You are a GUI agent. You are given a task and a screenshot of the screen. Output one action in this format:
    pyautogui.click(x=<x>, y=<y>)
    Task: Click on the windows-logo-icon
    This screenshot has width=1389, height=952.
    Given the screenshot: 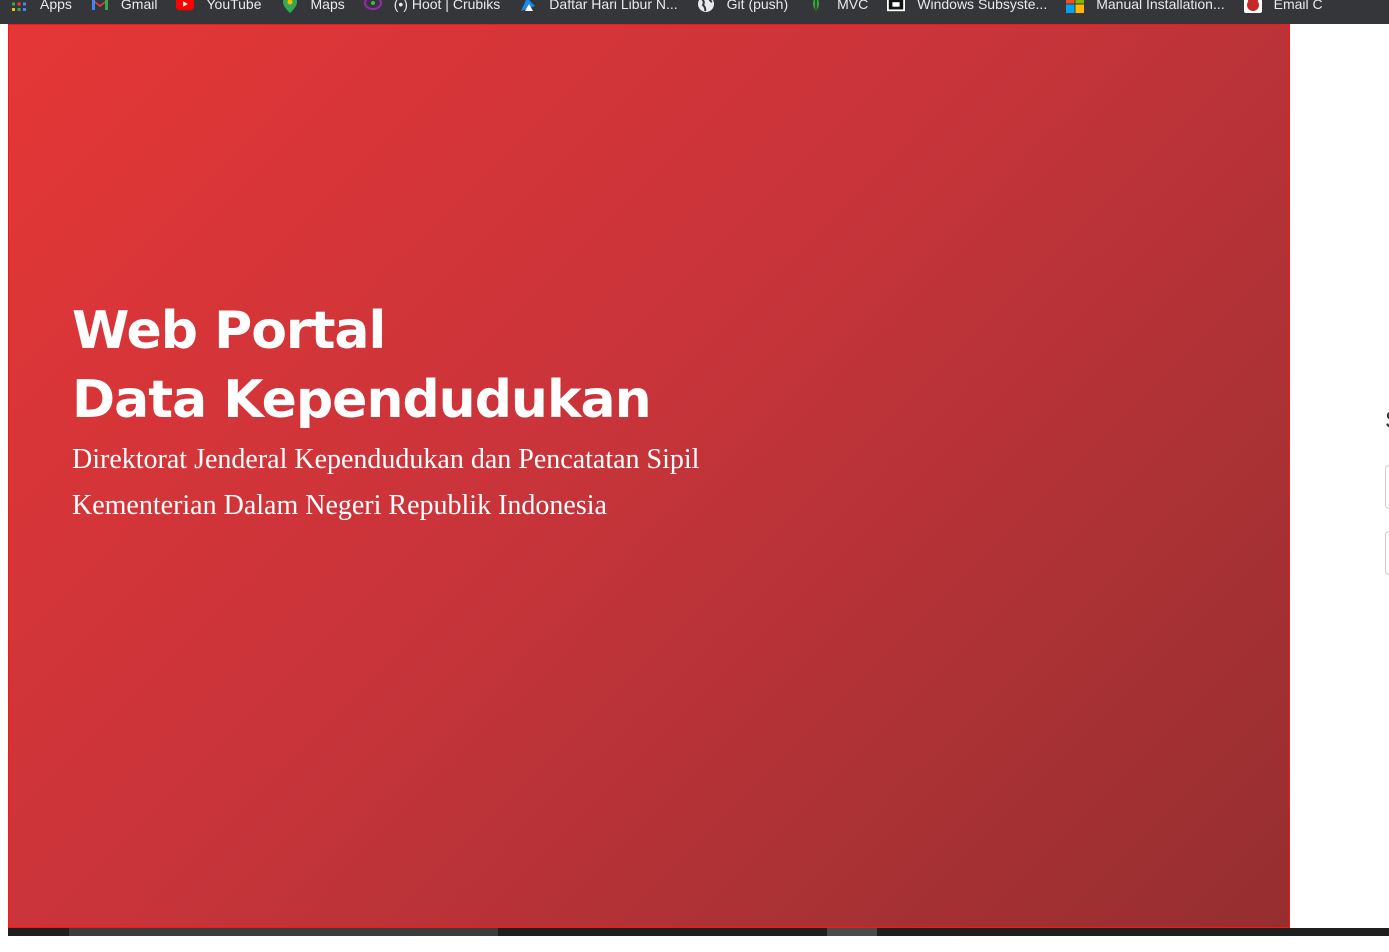 What is the action you would take?
    pyautogui.click(x=1075, y=6)
    